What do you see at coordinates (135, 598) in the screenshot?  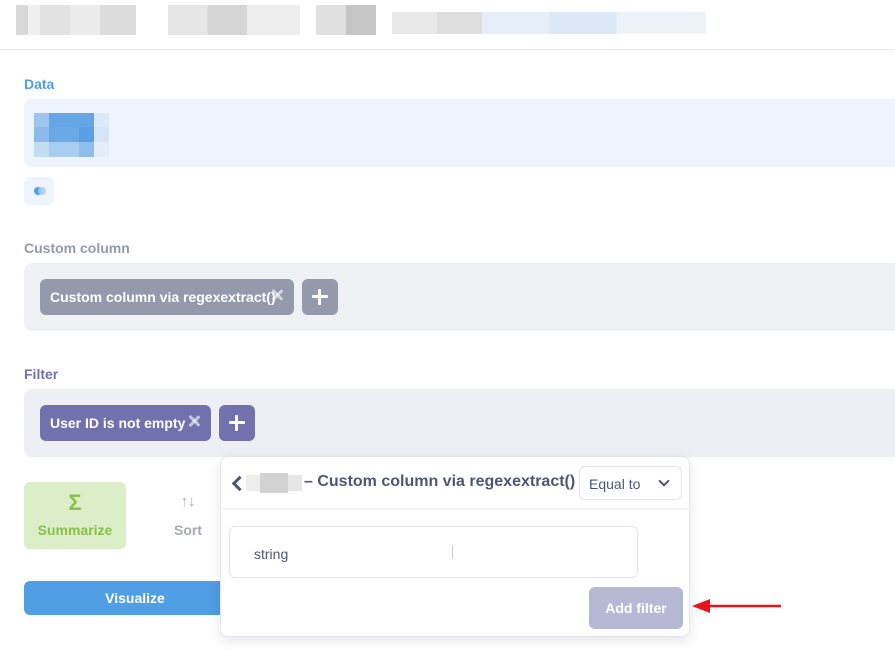 I see `visualize-button: Visualize` at bounding box center [135, 598].